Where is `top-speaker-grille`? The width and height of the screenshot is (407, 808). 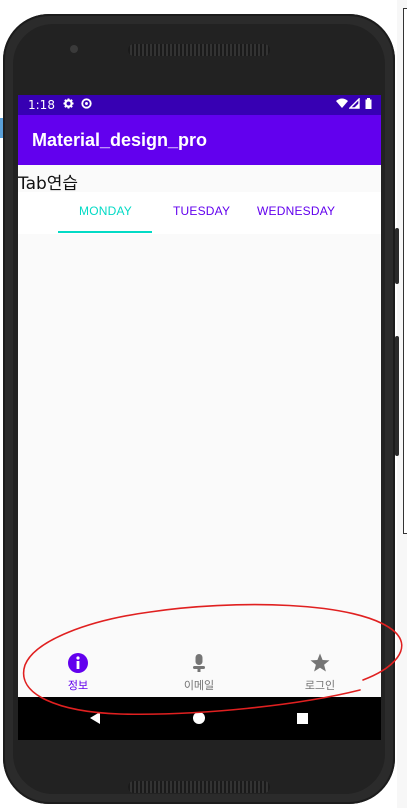
top-speaker-grille is located at coordinates (199, 50).